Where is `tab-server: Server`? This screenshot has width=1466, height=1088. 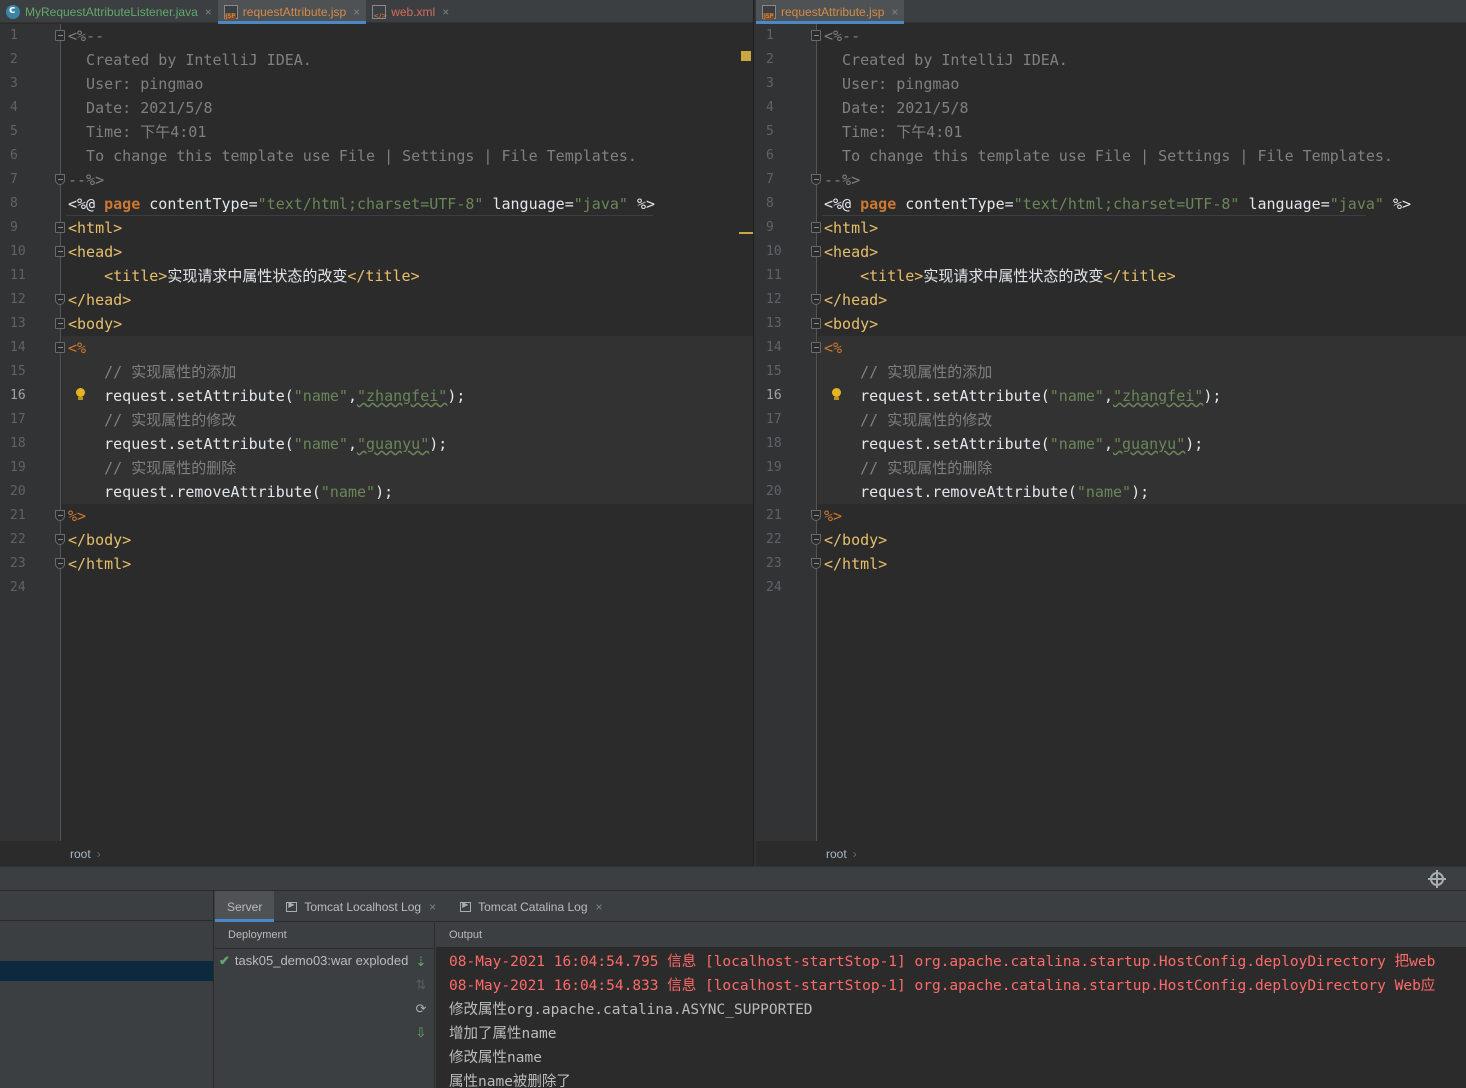 tab-server: Server is located at coordinates (245, 906).